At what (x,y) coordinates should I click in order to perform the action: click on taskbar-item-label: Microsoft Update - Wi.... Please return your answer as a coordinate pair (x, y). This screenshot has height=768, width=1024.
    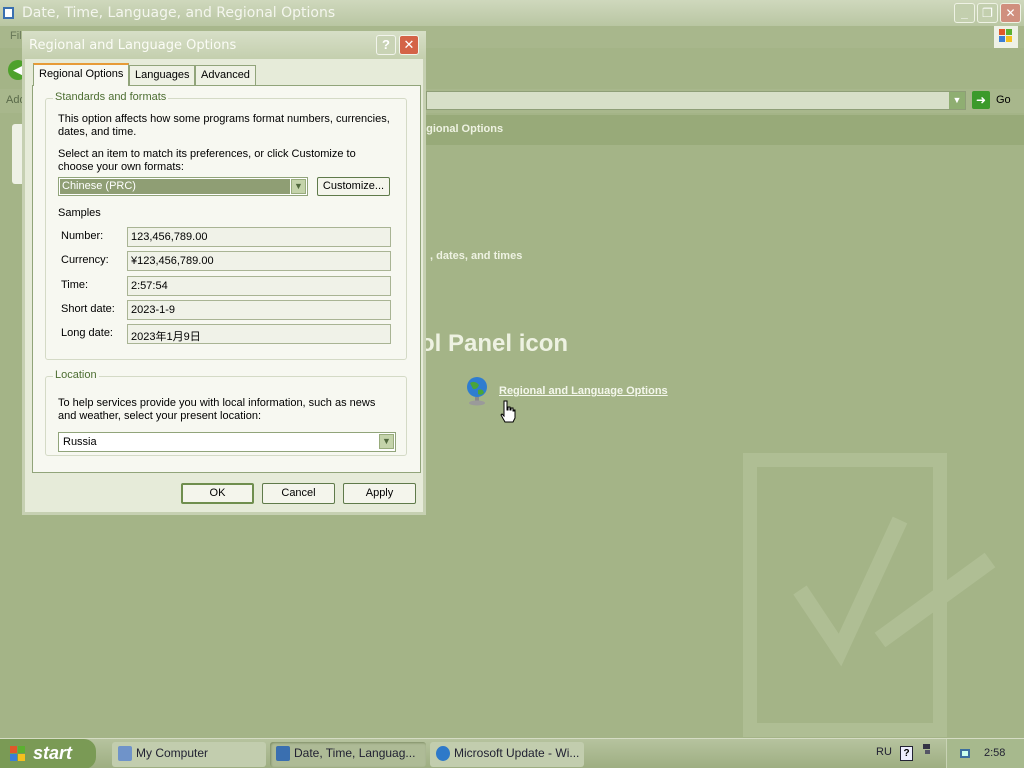
    Looking at the image, I should click on (517, 753).